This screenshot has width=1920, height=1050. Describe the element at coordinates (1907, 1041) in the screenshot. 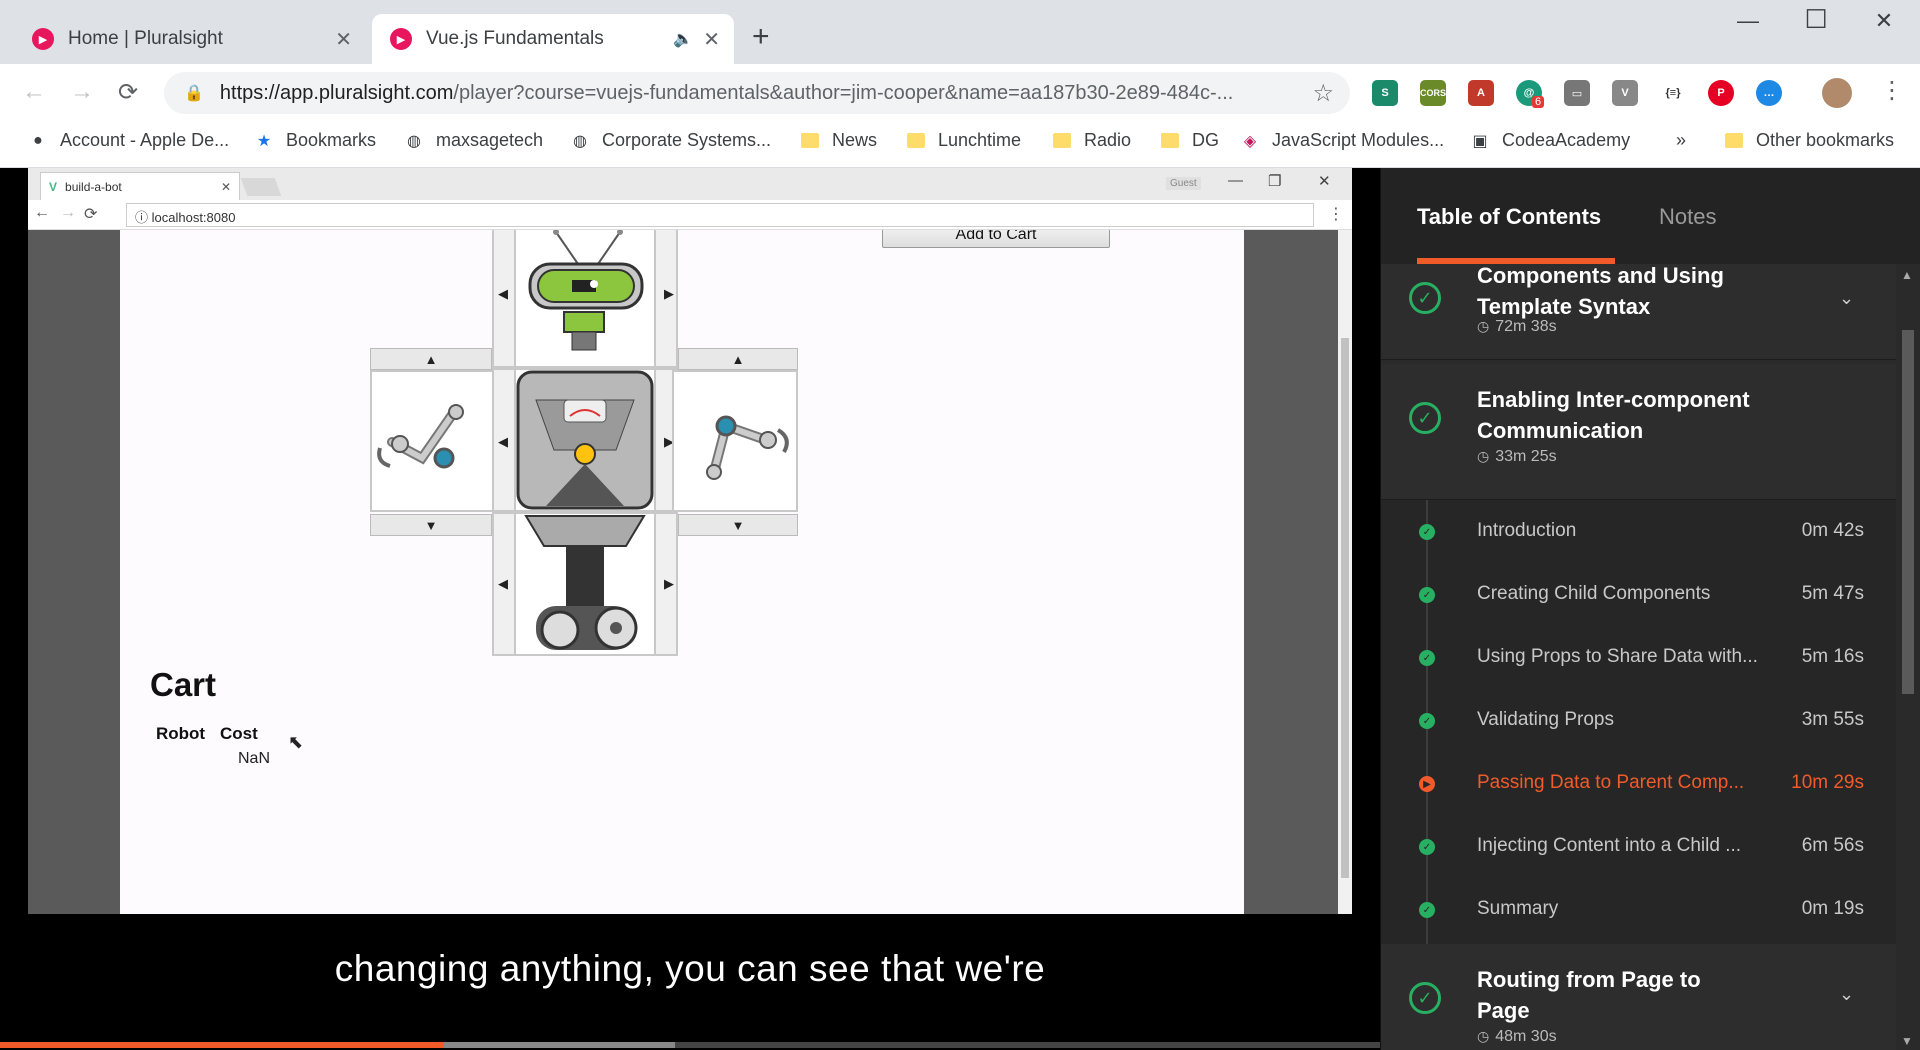

I see `scroll-down-icon: ▼` at that location.